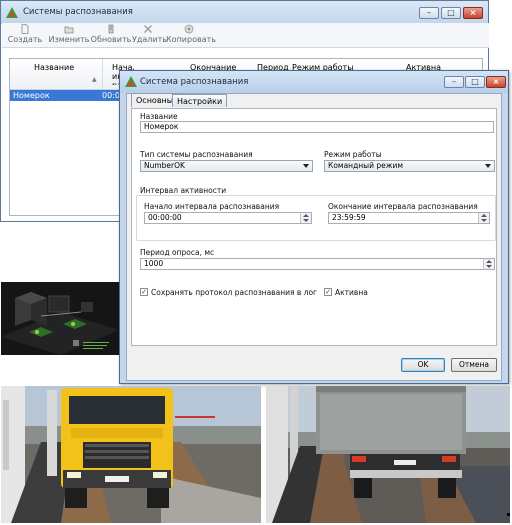  Describe the element at coordinates (228, 218) in the screenshot. I see `start-time-input: 00:00:00` at that location.